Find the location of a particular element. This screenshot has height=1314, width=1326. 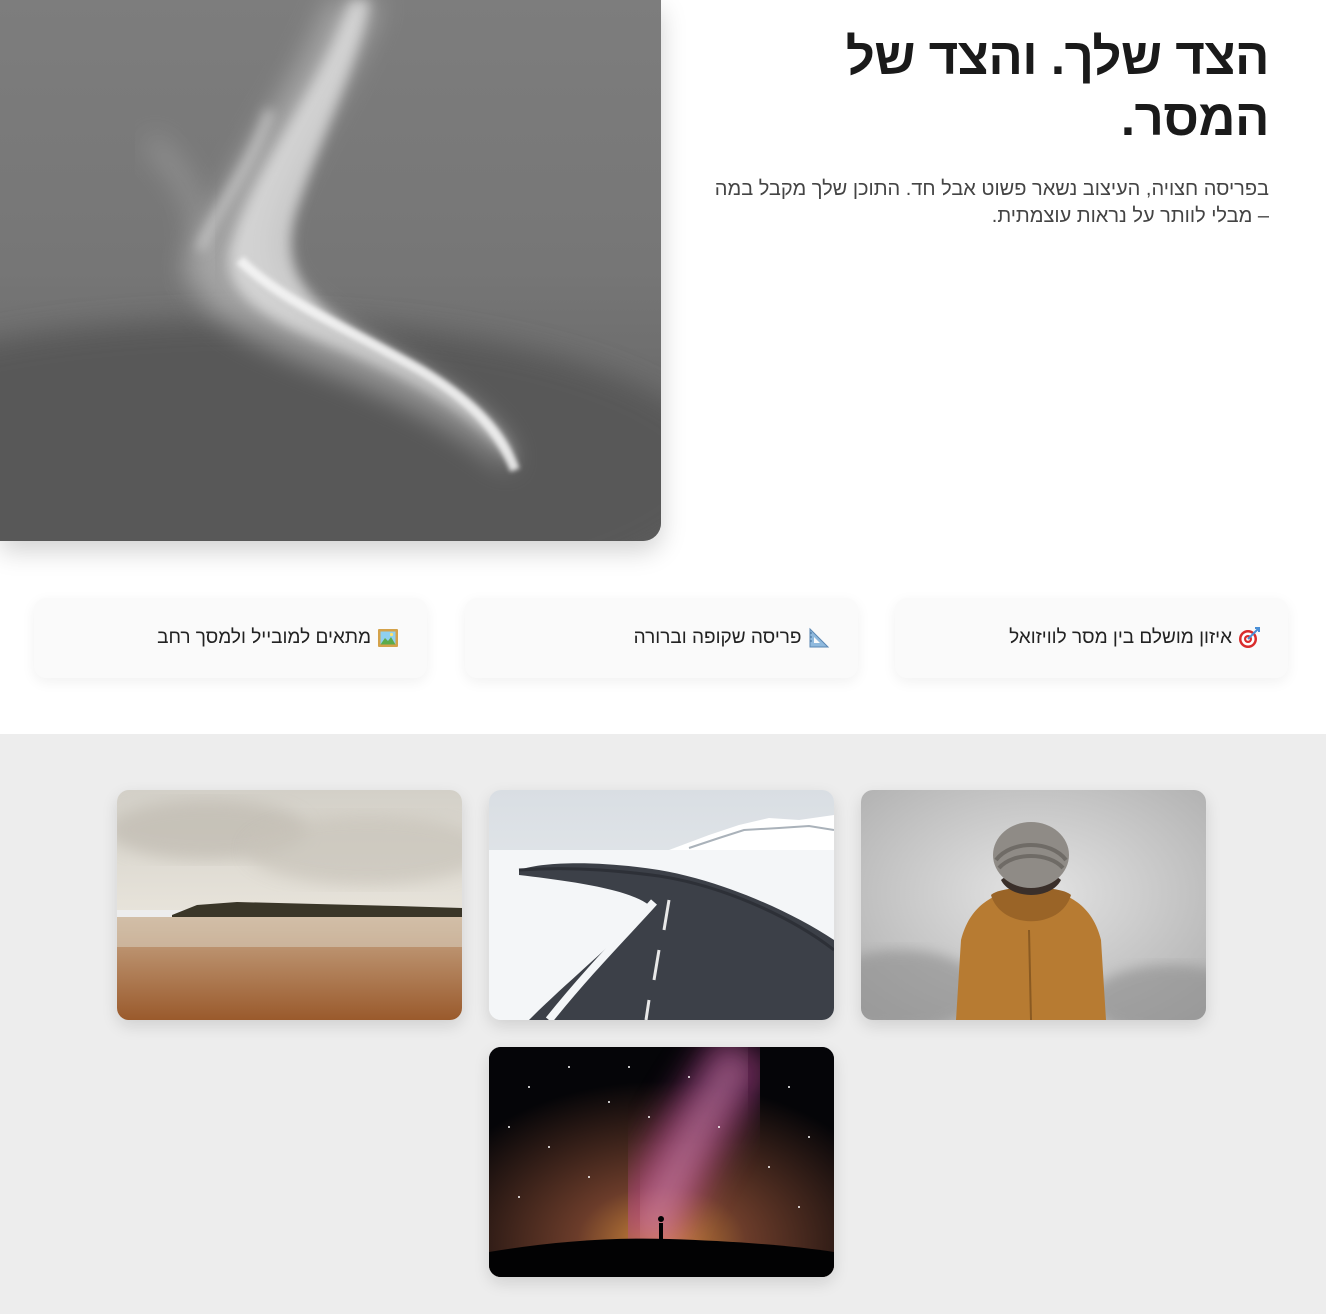

feature-card-balance: איזון מושלם בין מסר לוויזואל is located at coordinates (1091, 638).